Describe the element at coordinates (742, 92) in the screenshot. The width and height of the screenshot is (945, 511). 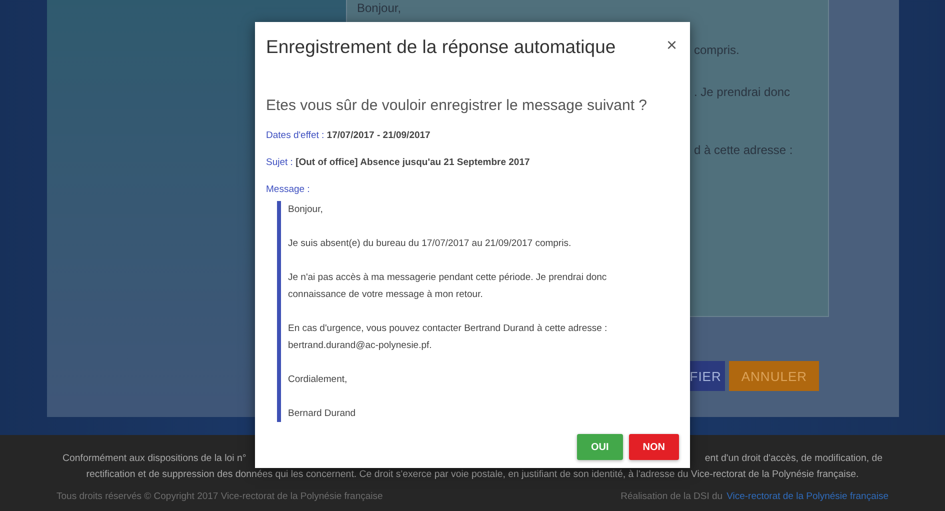
I see `textarea-line: . Je prendrai donc` at that location.